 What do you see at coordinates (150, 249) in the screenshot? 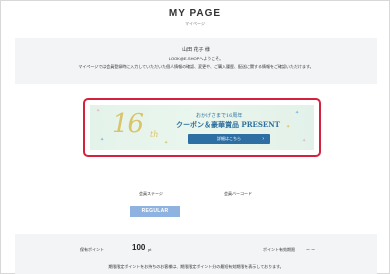
I see `points-unit: pt` at bounding box center [150, 249].